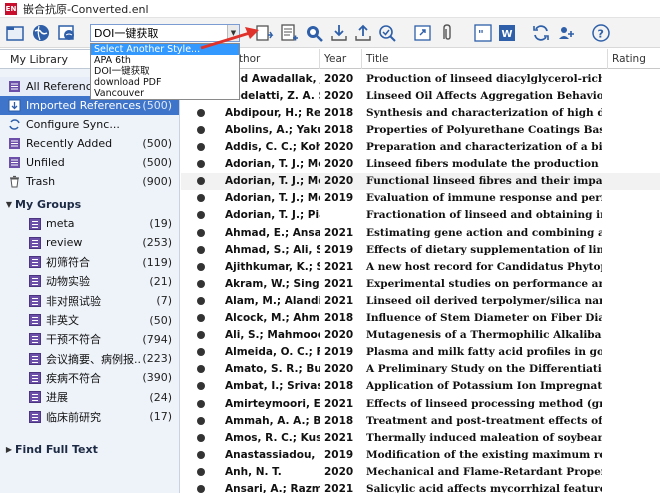 The width and height of the screenshot is (660, 493). I want to click on style-option: APA 6th, so click(165, 60).